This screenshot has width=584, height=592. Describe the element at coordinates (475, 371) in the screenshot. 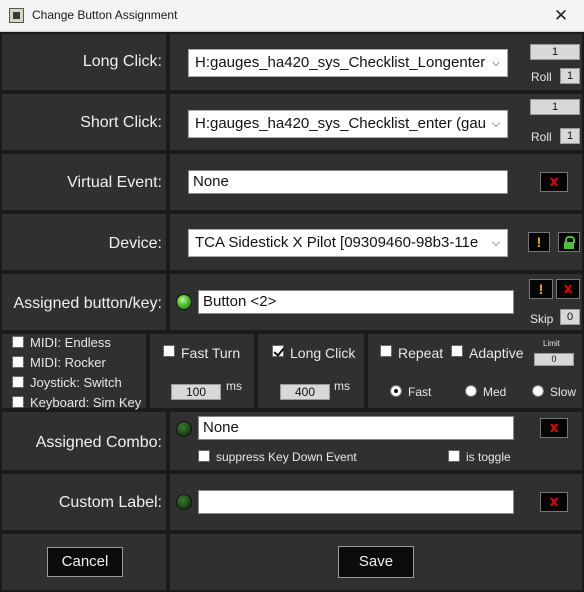

I see `repeat-panel: Repeat Adaptive Limit 0 Fast Med Slow` at that location.